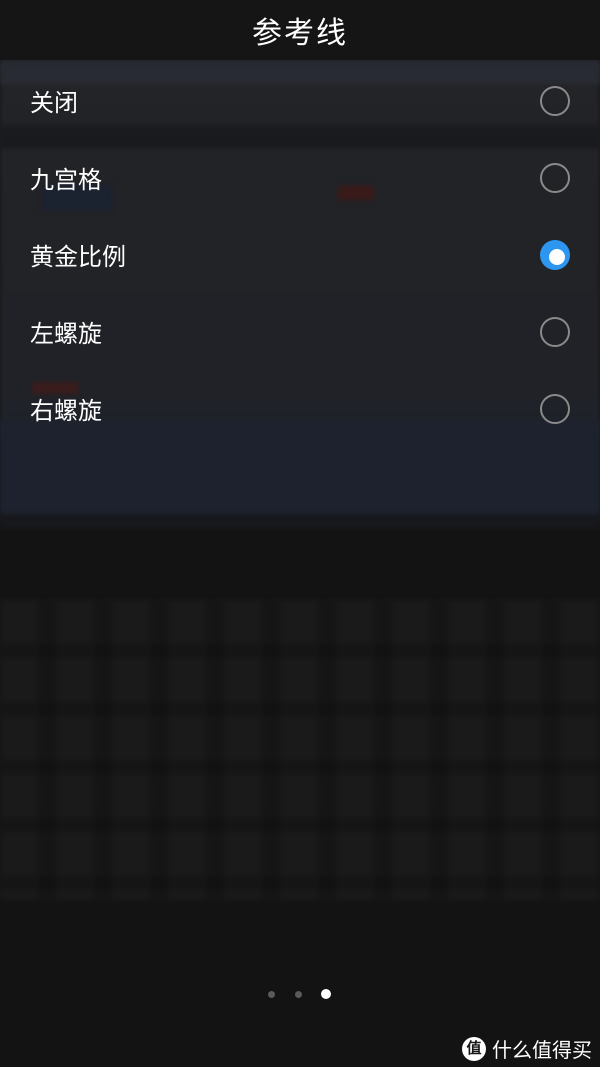 The width and height of the screenshot is (600, 1067). What do you see at coordinates (474, 1048) in the screenshot?
I see `watermark-logo-icon: 值` at bounding box center [474, 1048].